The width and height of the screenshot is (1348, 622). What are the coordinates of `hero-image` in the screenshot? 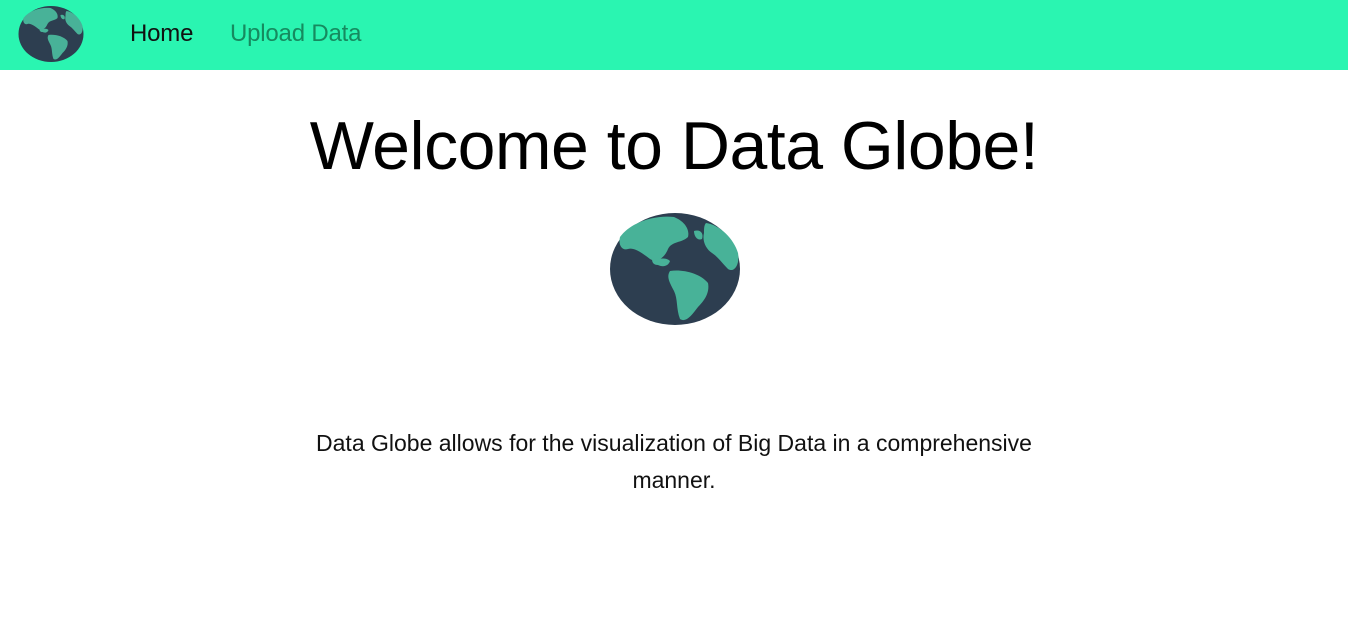 It's located at (675, 269).